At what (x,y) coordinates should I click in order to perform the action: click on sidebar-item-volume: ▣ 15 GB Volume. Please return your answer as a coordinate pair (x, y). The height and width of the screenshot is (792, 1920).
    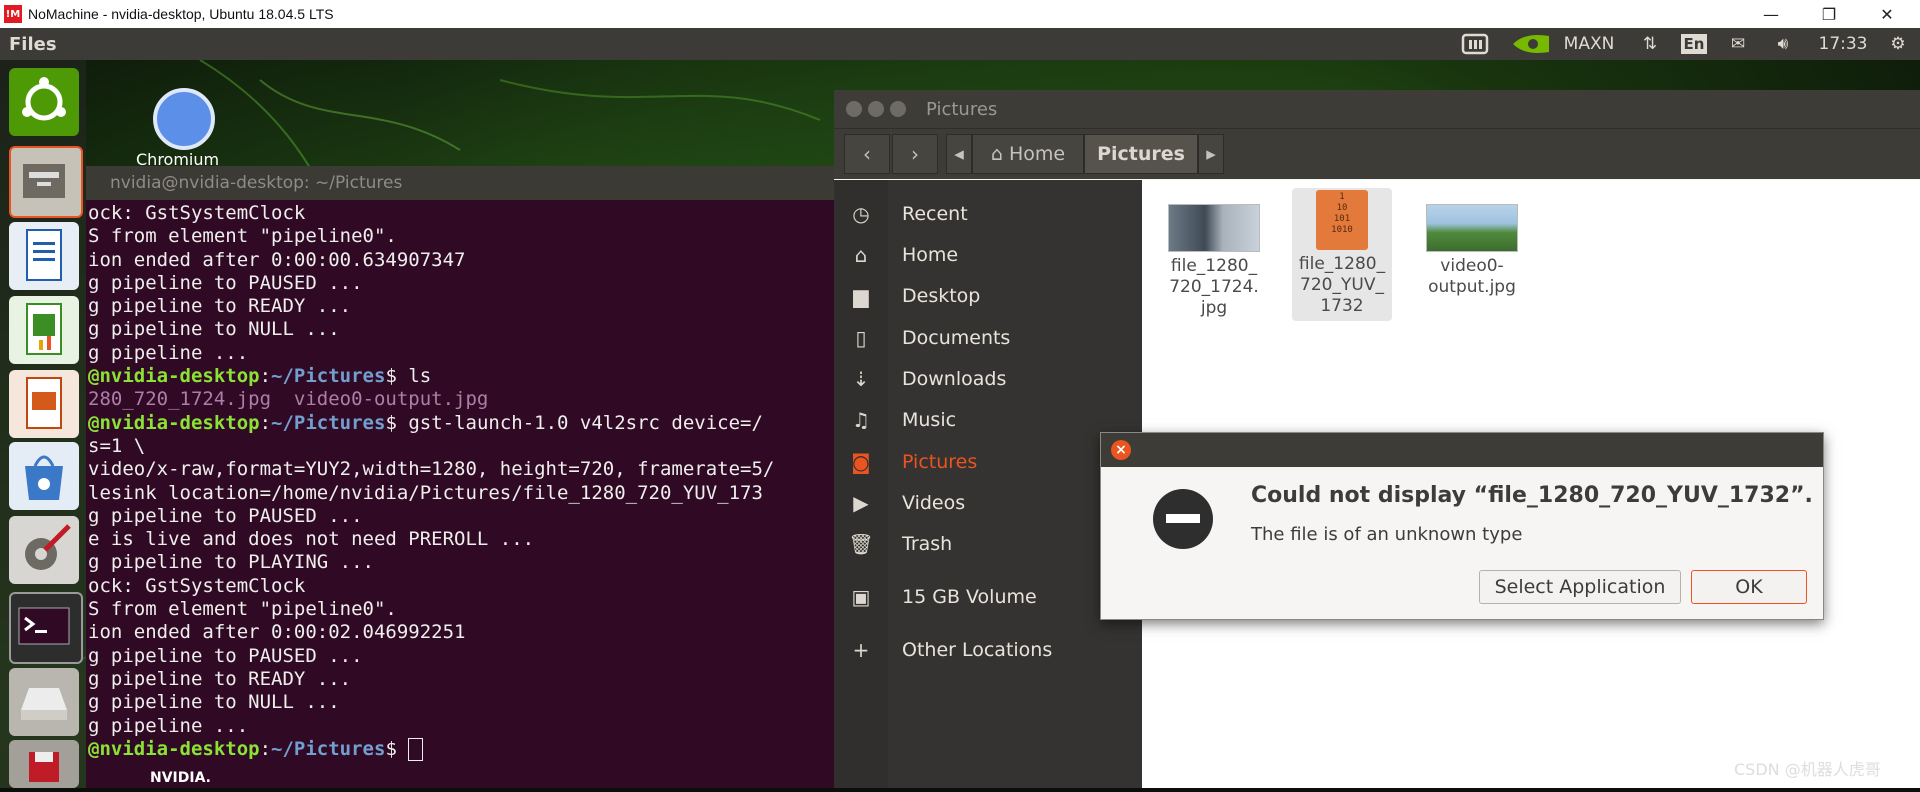
    Looking at the image, I should click on (988, 597).